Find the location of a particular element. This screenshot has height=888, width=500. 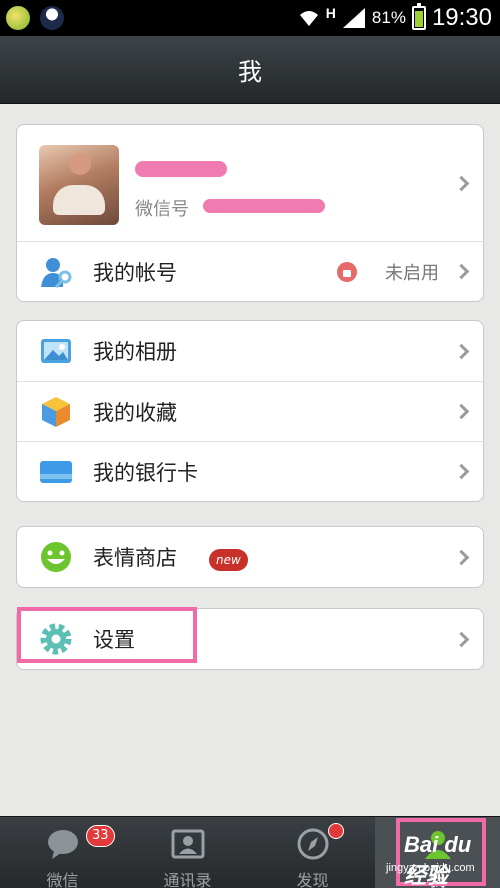

page-title: 我 is located at coordinates (250, 72).